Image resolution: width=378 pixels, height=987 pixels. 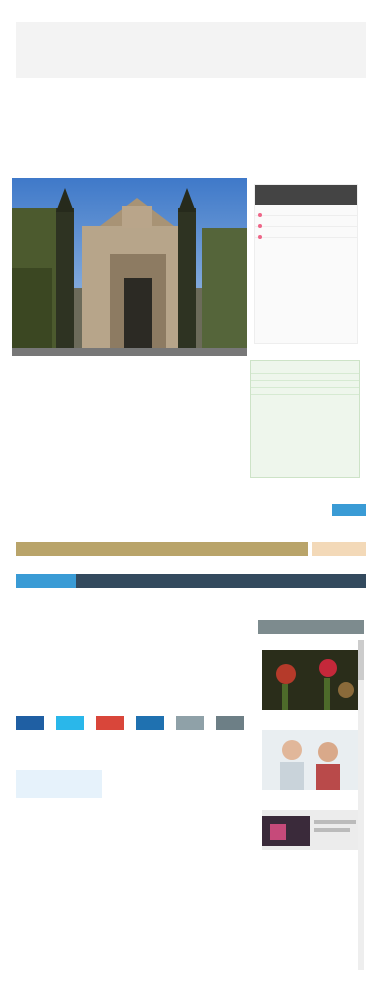 I want to click on bullet-icon, so click(x=260, y=237).